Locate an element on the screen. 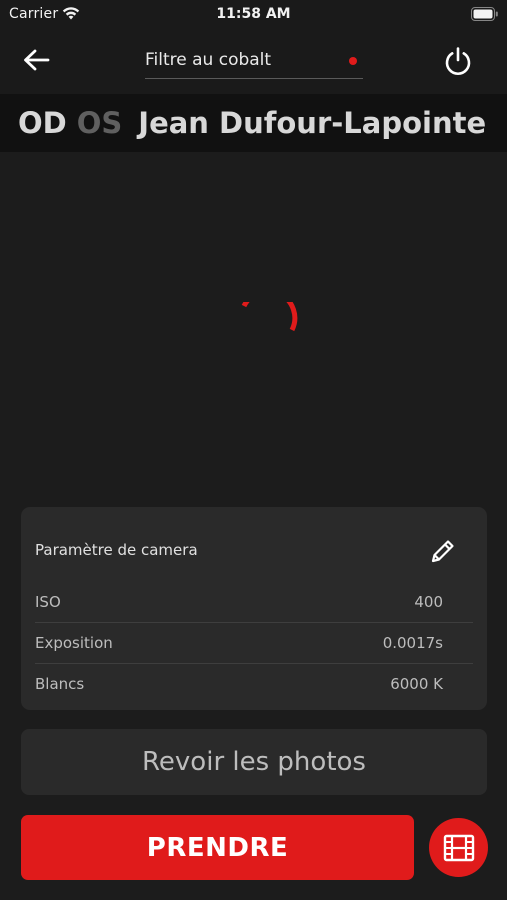  white-balance-label: Blancs is located at coordinates (60, 684).